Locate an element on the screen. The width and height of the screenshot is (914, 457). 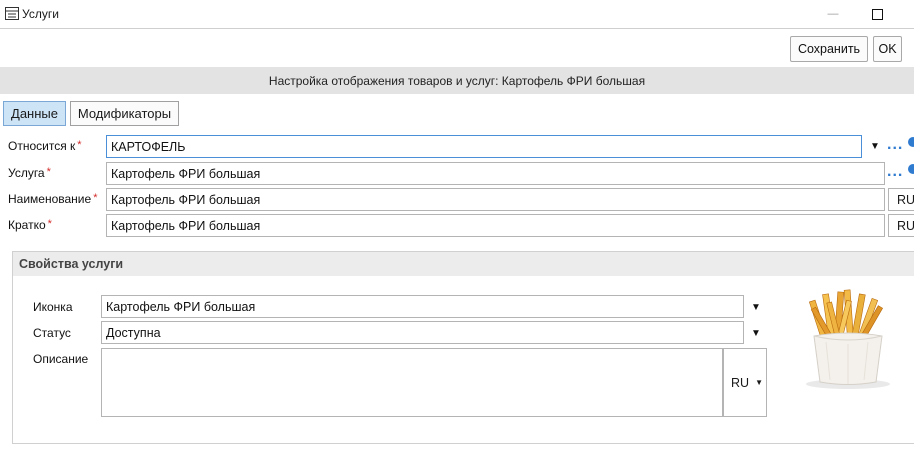
description-label: Описание is located at coordinates (61, 359).